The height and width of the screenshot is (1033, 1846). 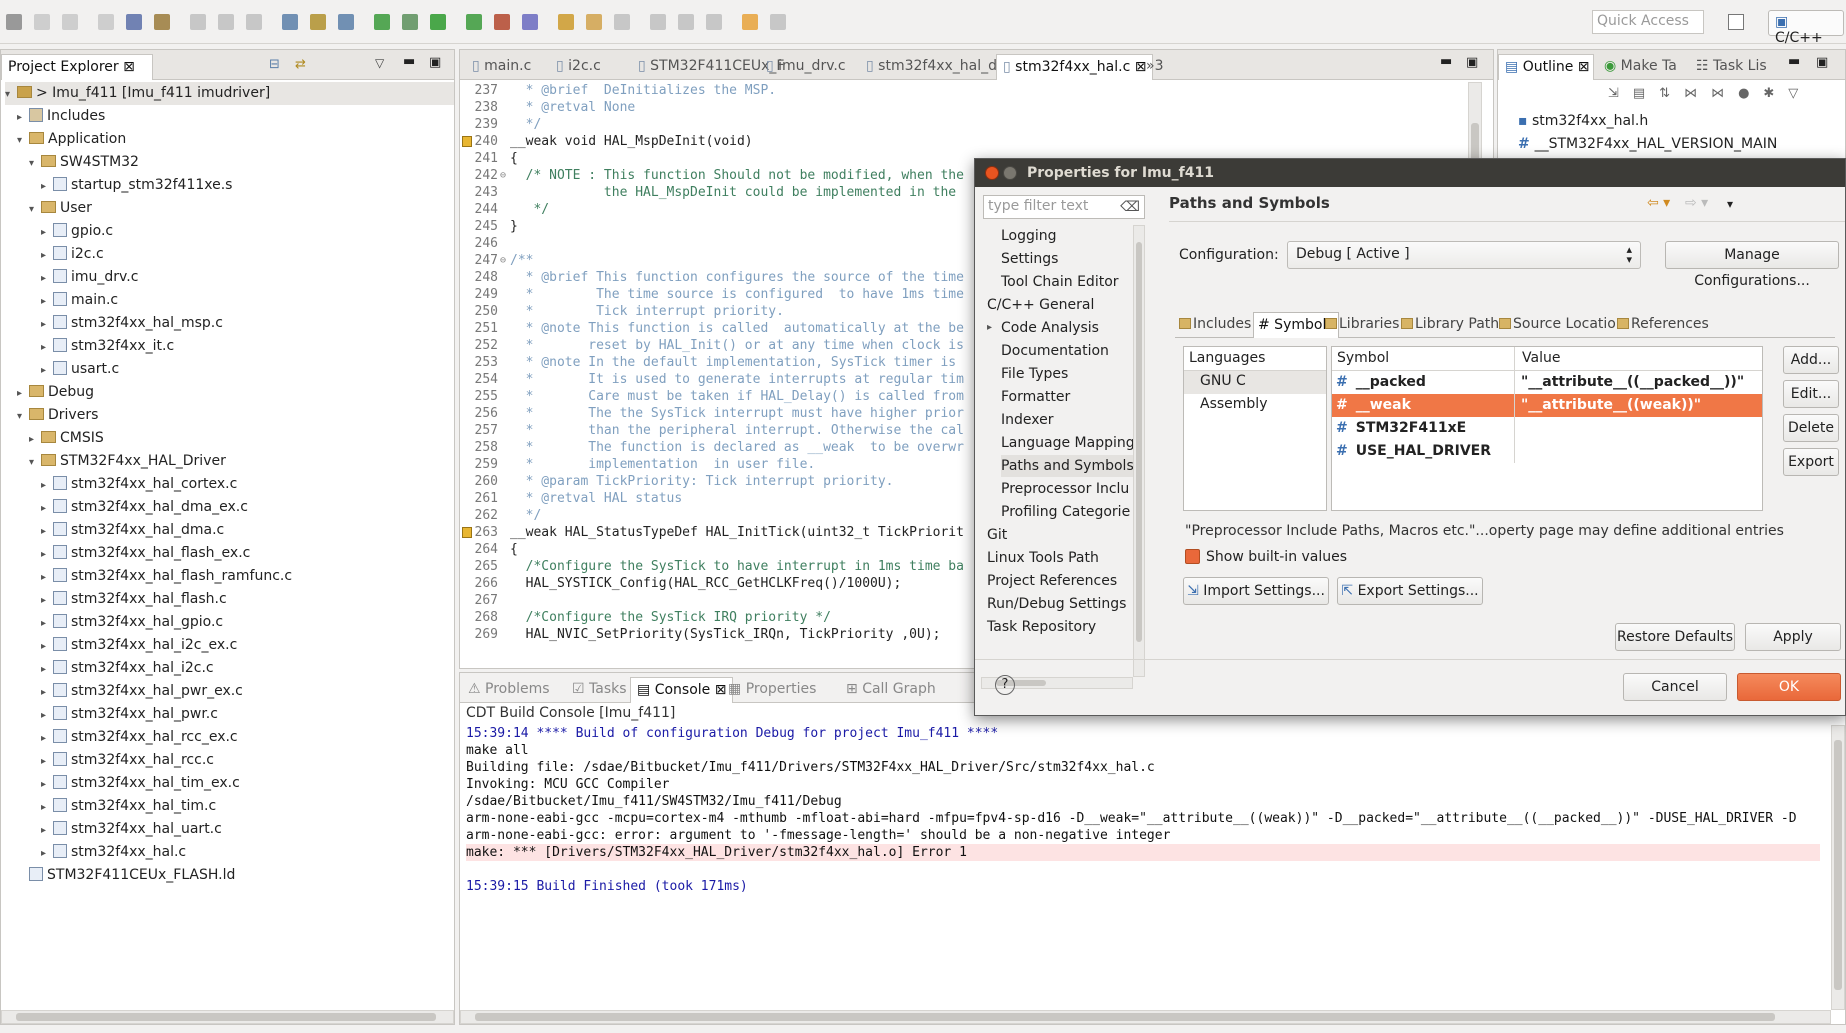 I want to click on tree-item: ▸ stm32f4xx_hal_cortex.c, so click(x=139, y=484).